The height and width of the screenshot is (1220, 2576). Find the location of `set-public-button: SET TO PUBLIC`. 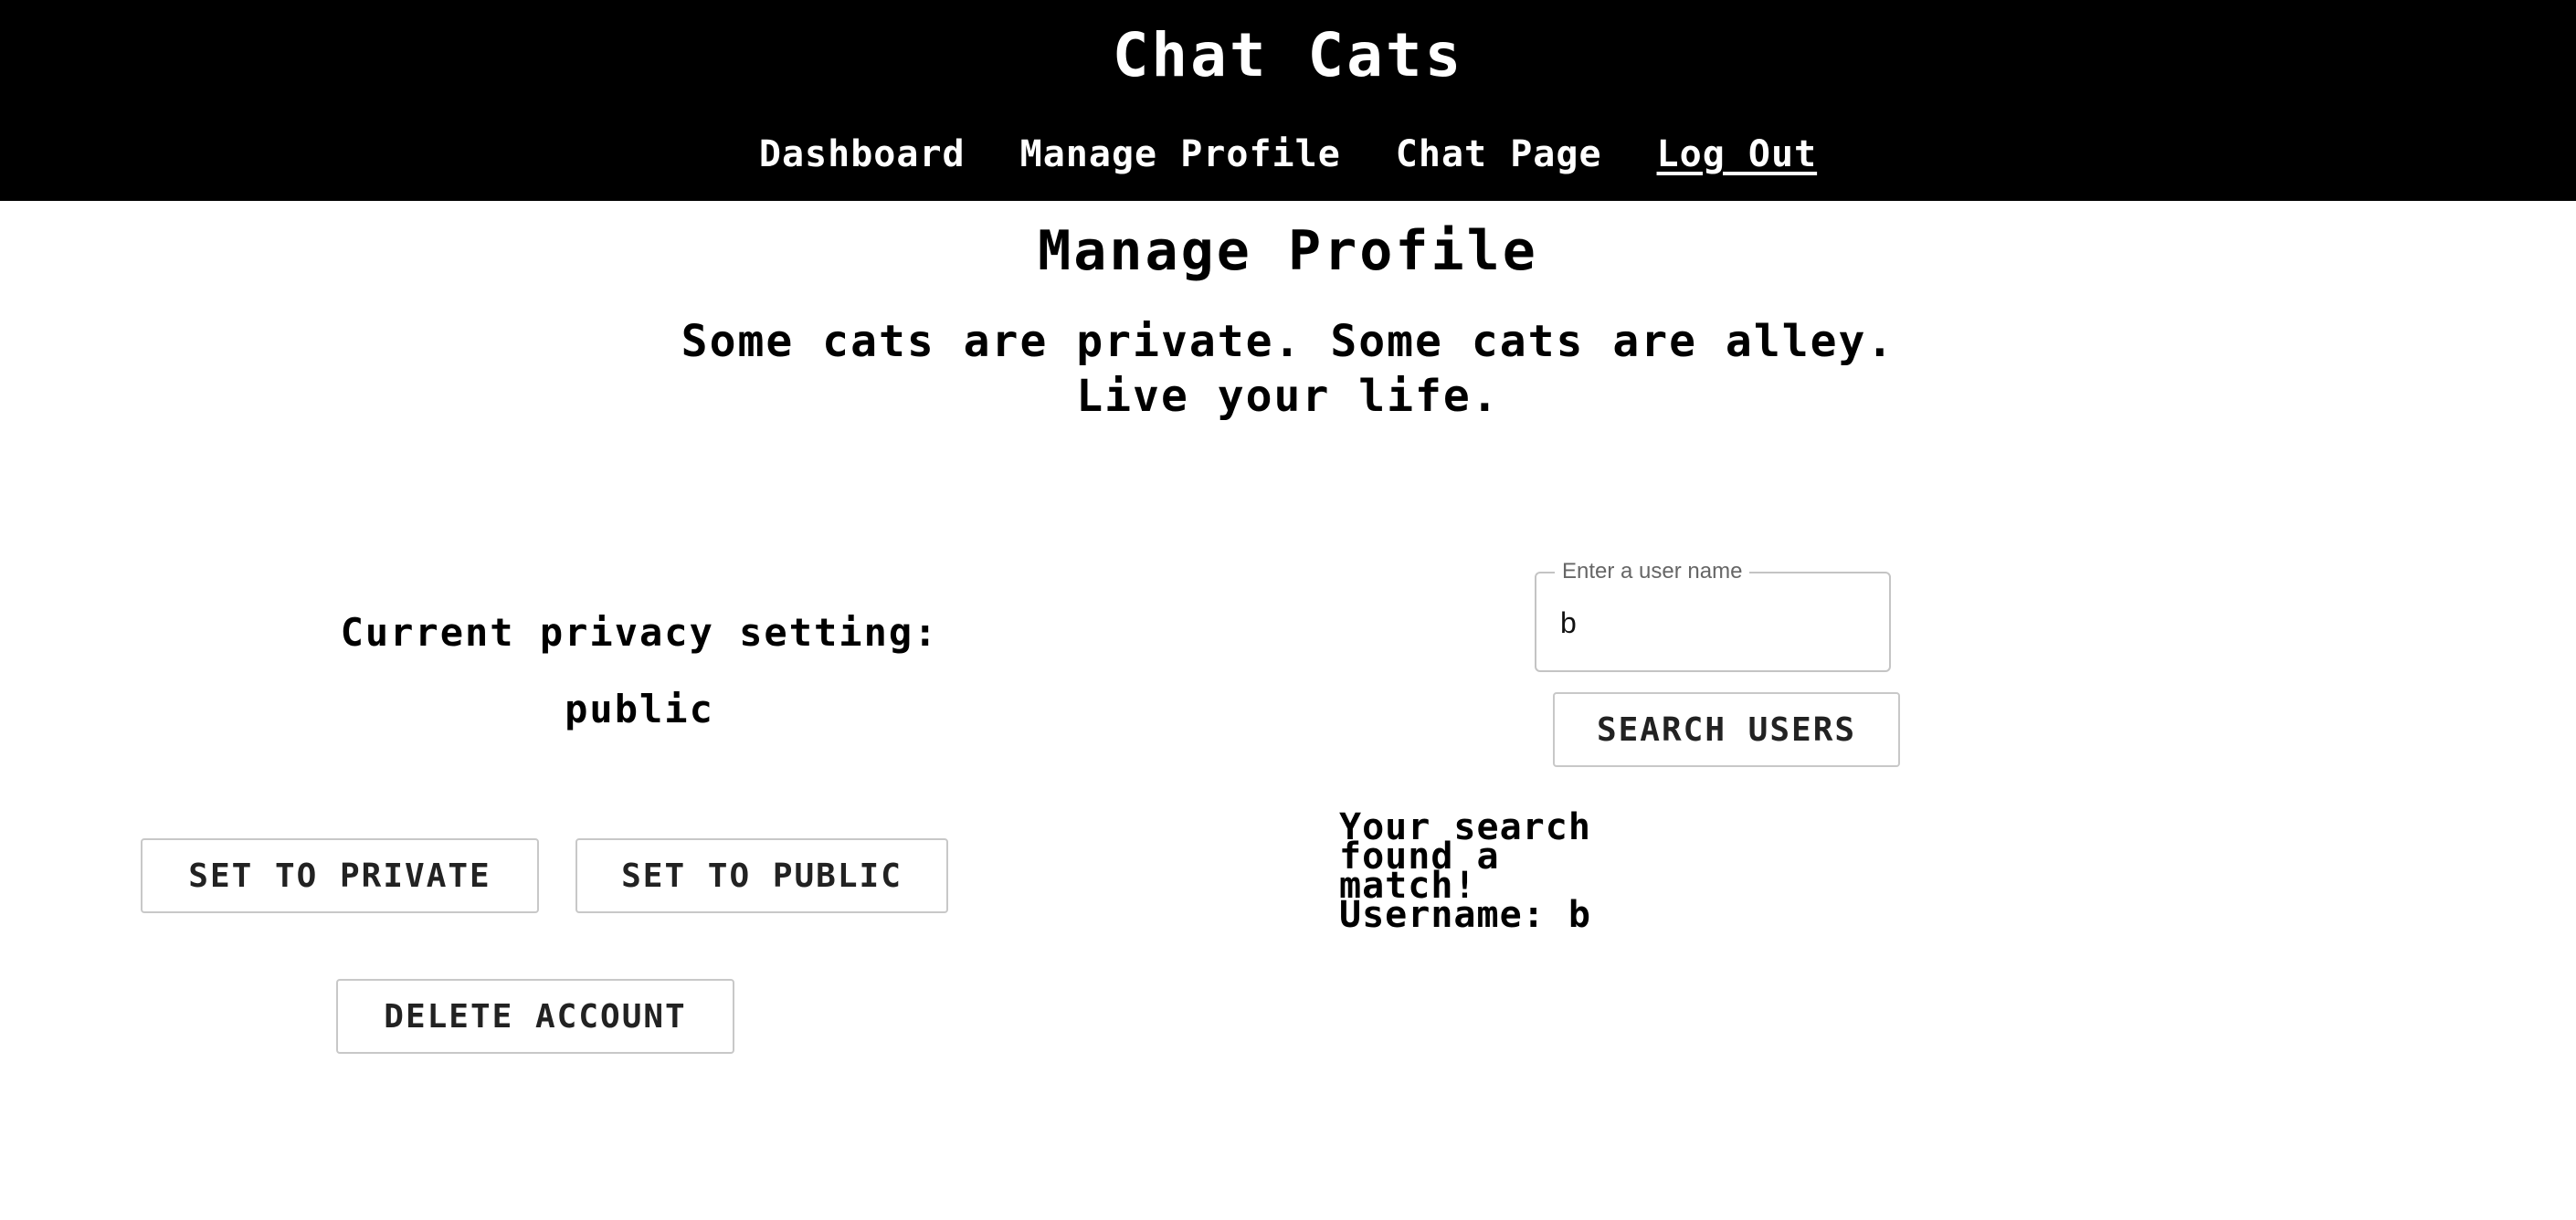

set-public-button: SET TO PUBLIC is located at coordinates (761, 875).